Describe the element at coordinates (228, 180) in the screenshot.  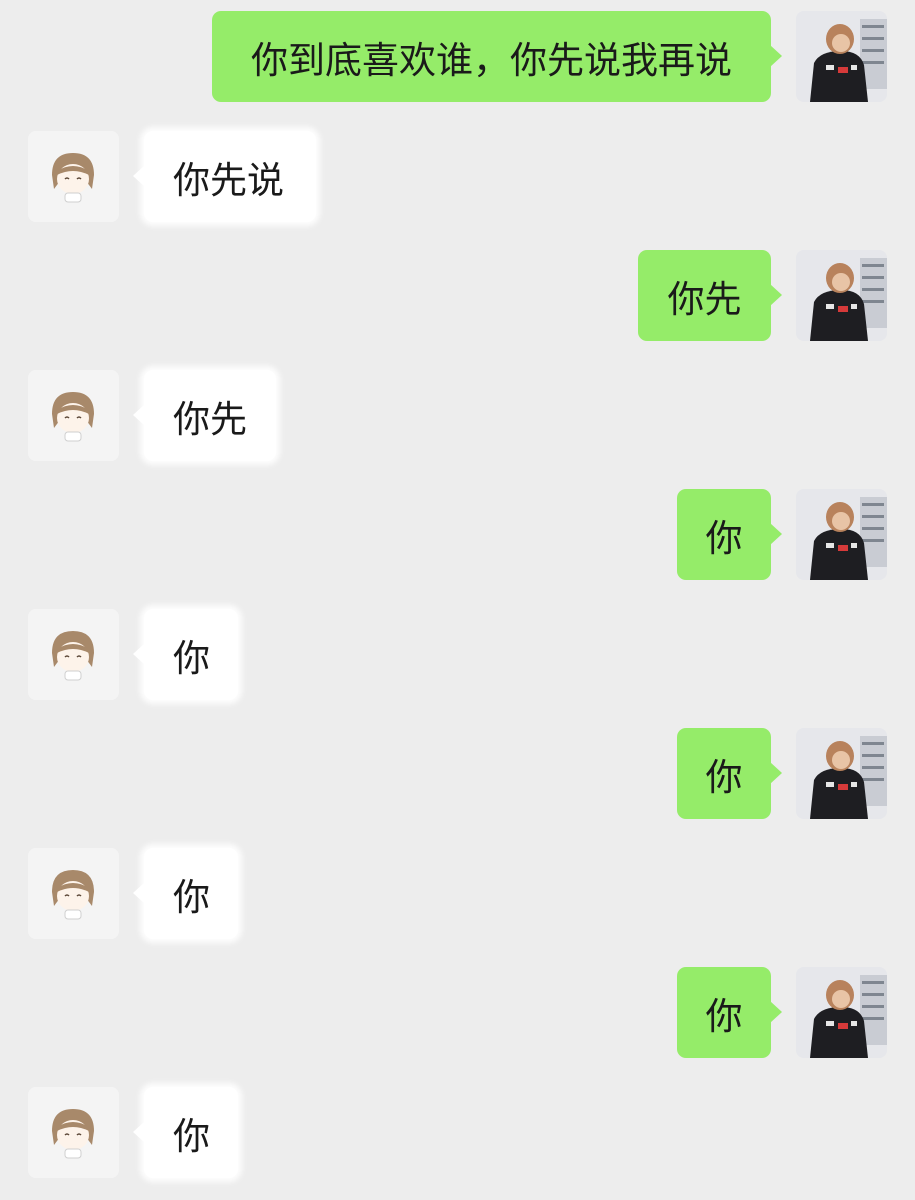
I see `message-text: 你先说` at that location.